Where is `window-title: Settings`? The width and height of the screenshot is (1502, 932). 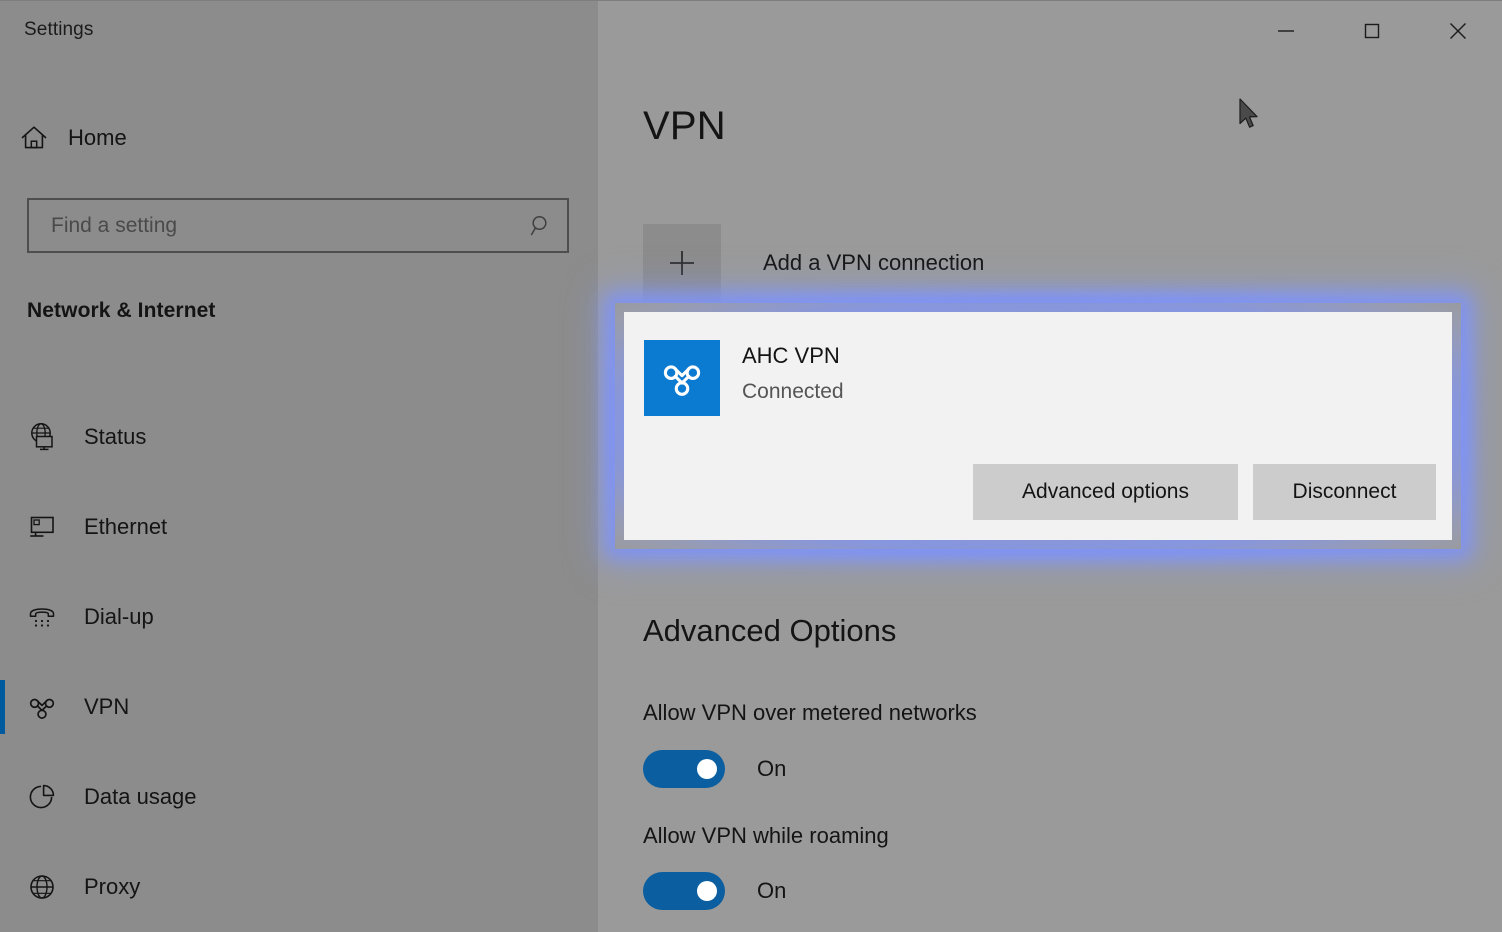
window-title: Settings is located at coordinates (59, 29).